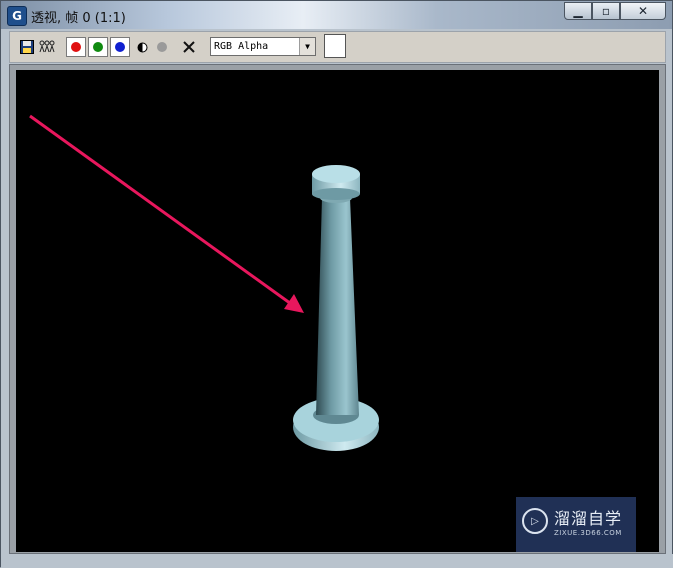  I want to click on close-icon: ✕, so click(643, 11).